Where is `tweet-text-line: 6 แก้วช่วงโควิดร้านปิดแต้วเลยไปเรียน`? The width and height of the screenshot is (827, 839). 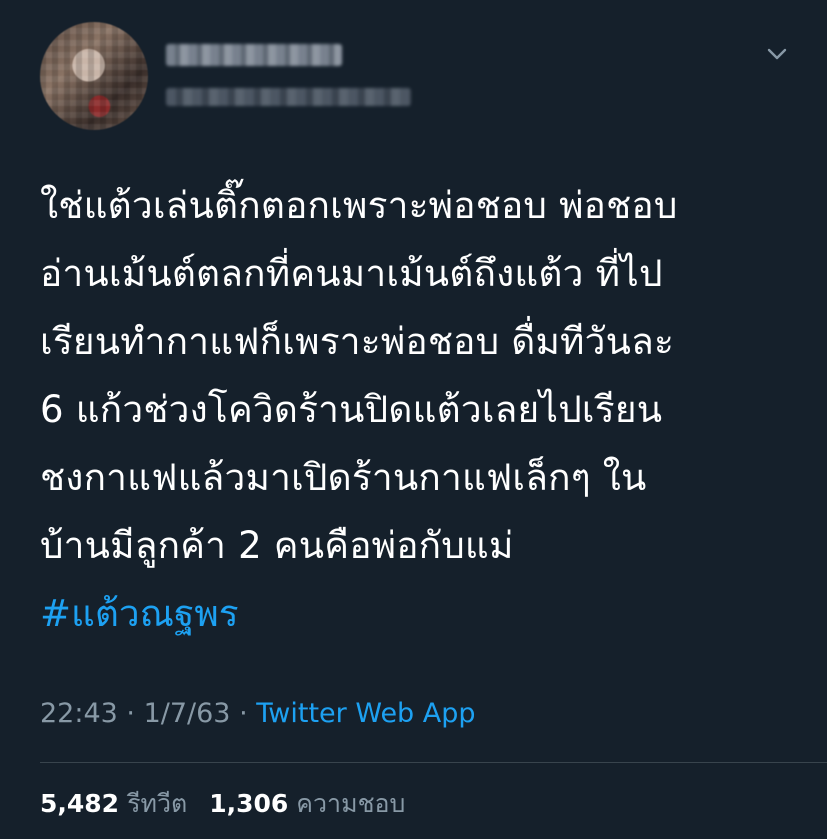 tweet-text-line: 6 แก้วช่วงโควิดร้านปิดแต้วเลยไปเรียน is located at coordinates (351, 409).